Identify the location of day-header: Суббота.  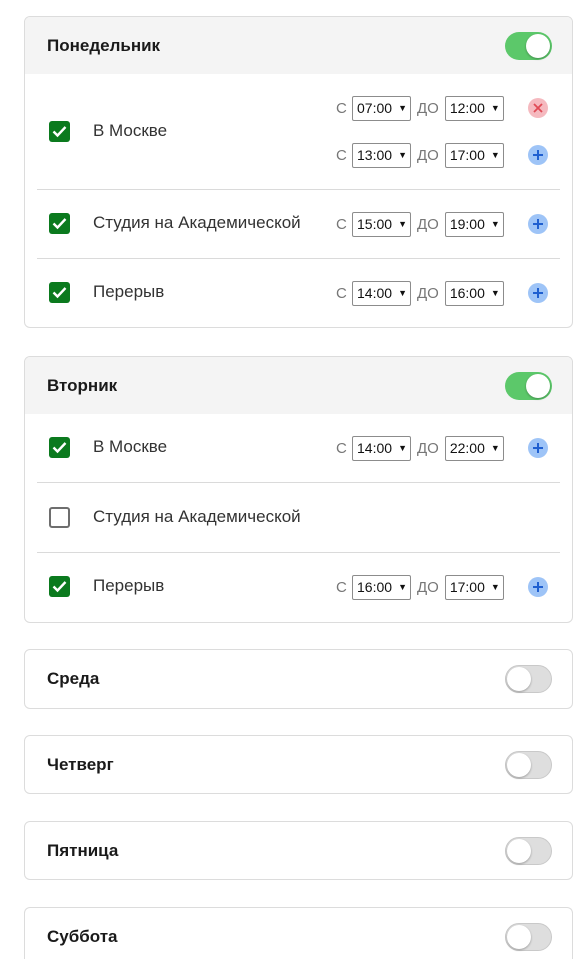
(298, 933).